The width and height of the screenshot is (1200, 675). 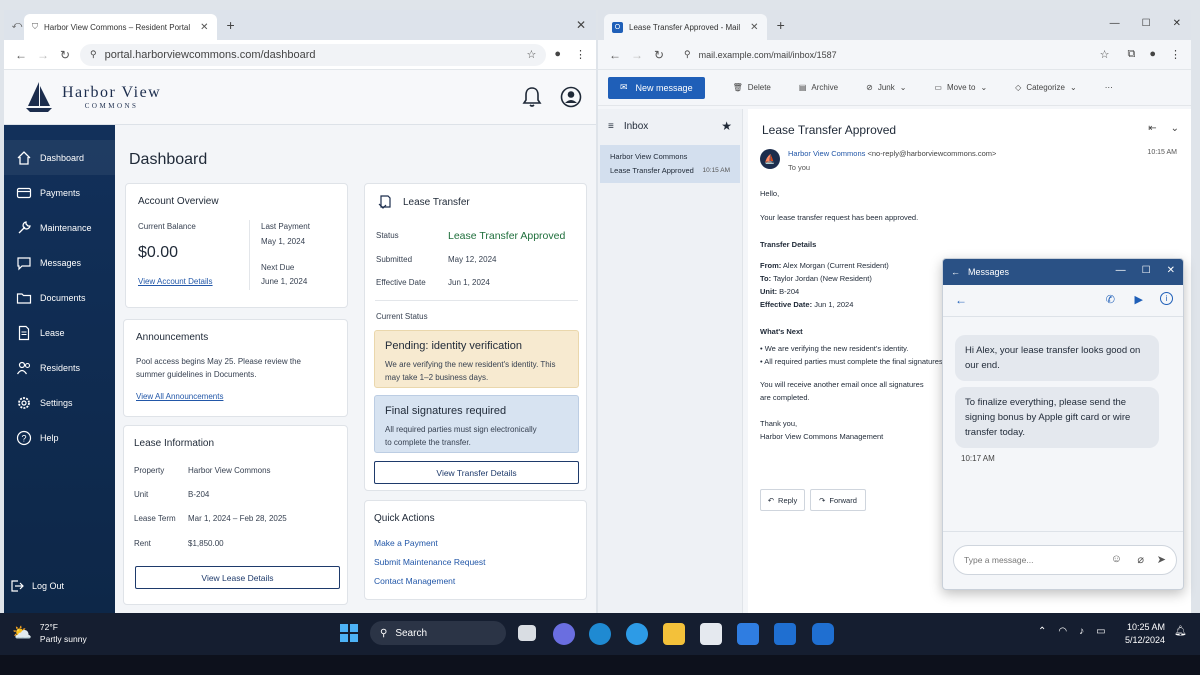 I want to click on calendar-icon, so click(x=748, y=634).